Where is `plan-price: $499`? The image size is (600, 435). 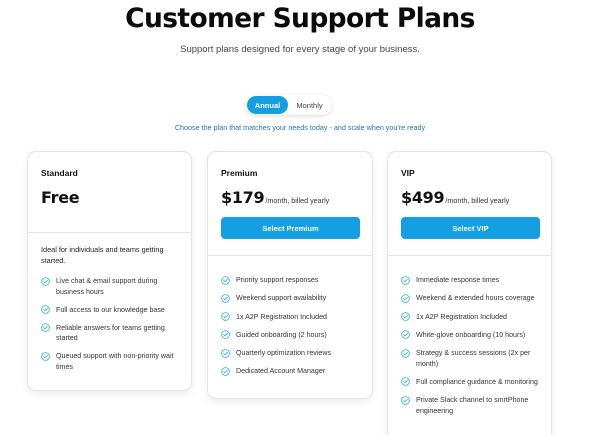 plan-price: $499 is located at coordinates (423, 197).